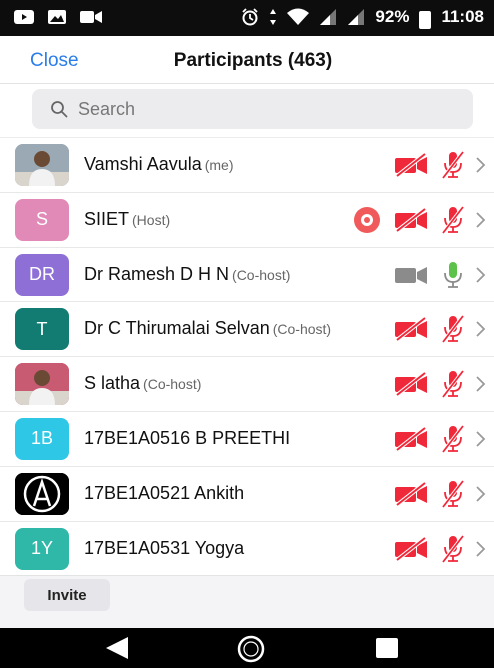 This screenshot has height=668, width=494. I want to click on participant-name: 17BE1A0521 Ankith, so click(164, 492).